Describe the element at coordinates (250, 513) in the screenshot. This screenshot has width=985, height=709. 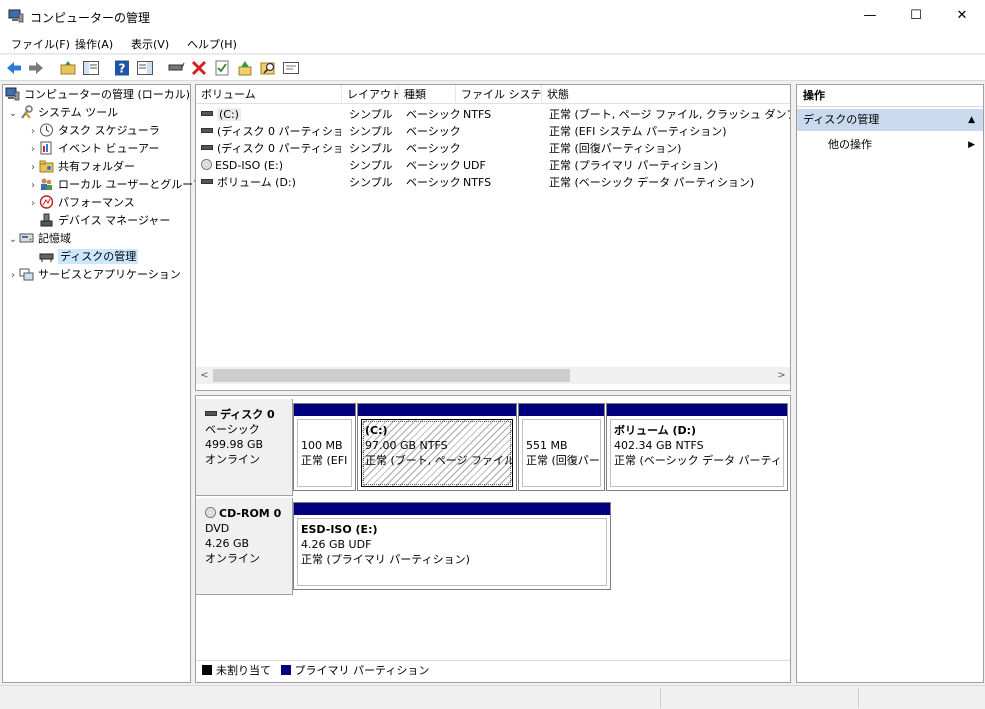
I see `disk-name: CD-ROM 0` at that location.